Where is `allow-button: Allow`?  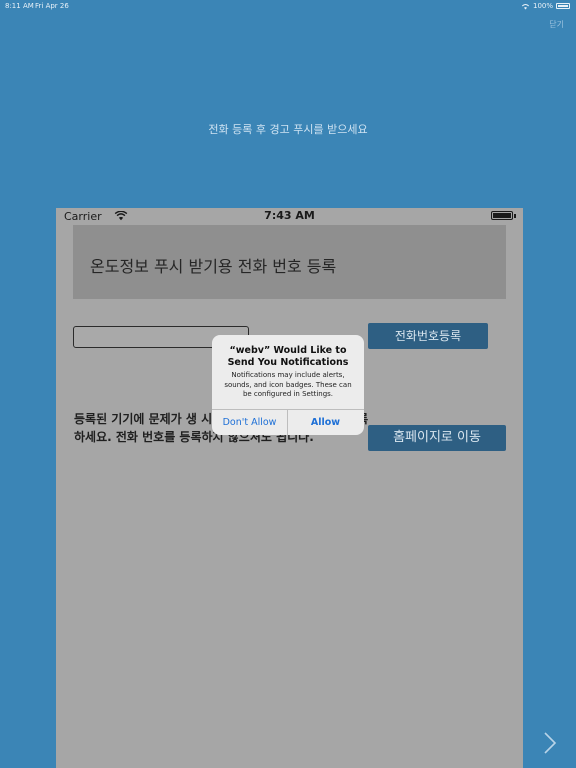 allow-button: Allow is located at coordinates (325, 422).